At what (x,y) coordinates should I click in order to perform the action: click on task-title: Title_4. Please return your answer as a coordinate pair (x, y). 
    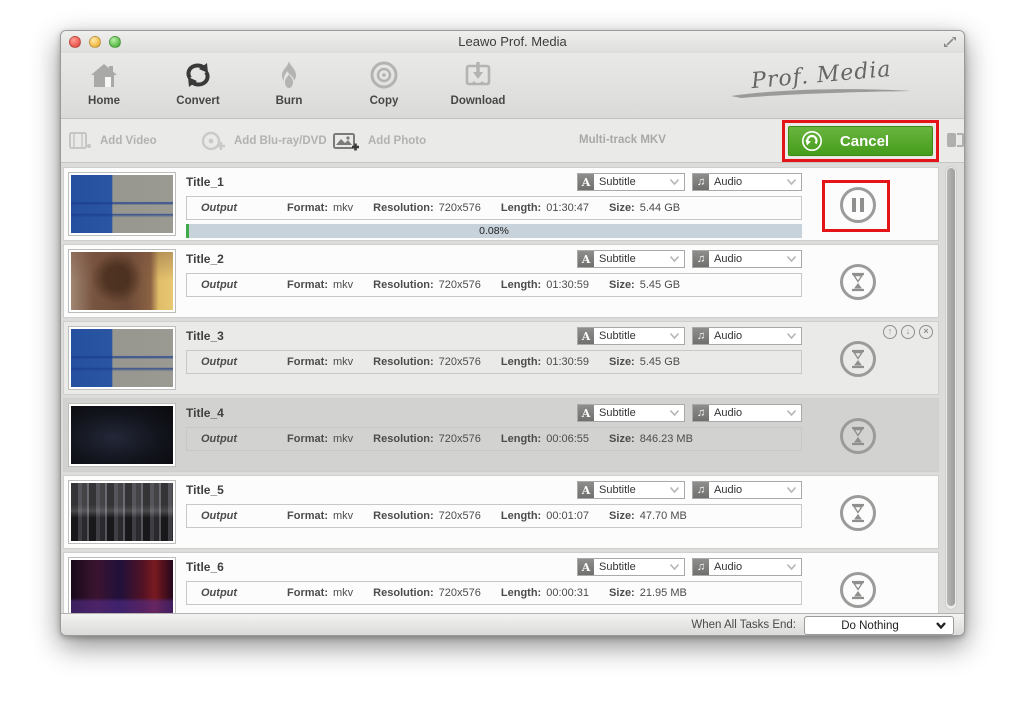
    Looking at the image, I should click on (205, 413).